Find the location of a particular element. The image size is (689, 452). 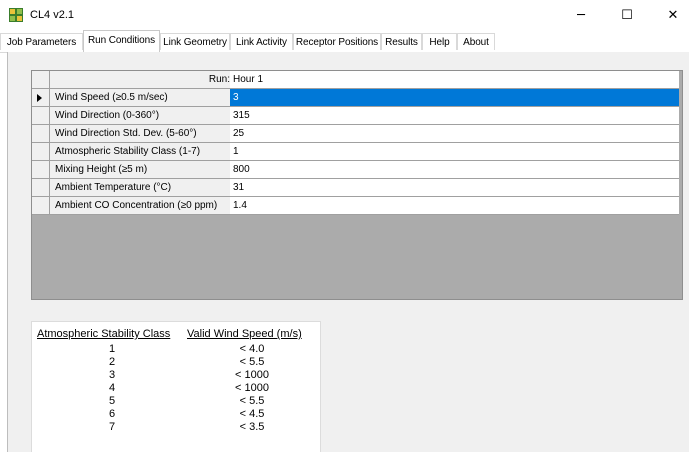

tab-receptor-positions: Receptor Positions is located at coordinates (337, 41).